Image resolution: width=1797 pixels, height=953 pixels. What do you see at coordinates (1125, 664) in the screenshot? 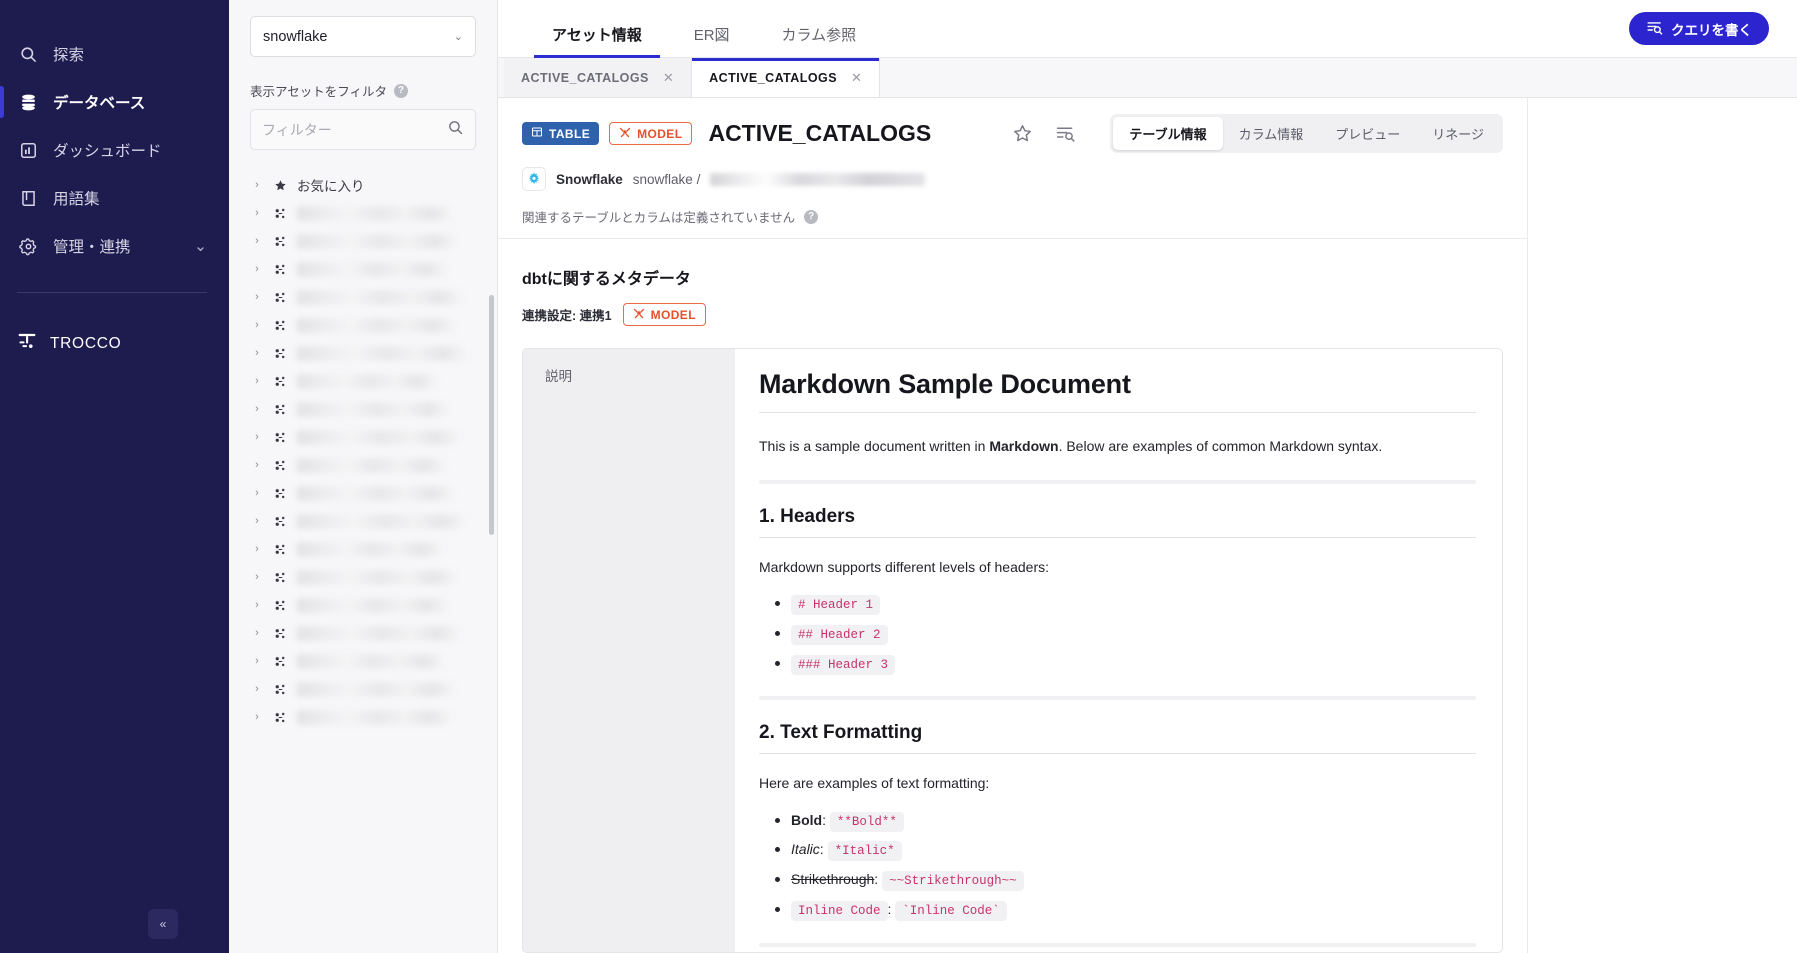
I see `list-item: ### Header 3` at bounding box center [1125, 664].